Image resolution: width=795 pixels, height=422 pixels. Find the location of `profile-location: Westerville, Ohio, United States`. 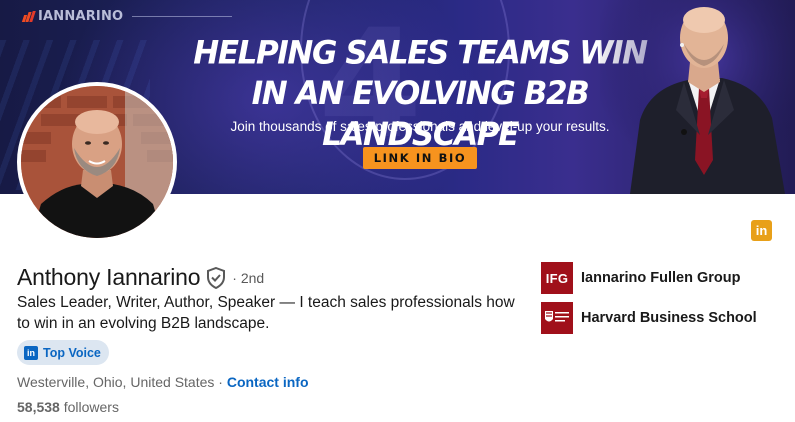

profile-location: Westerville, Ohio, United States is located at coordinates (116, 382).